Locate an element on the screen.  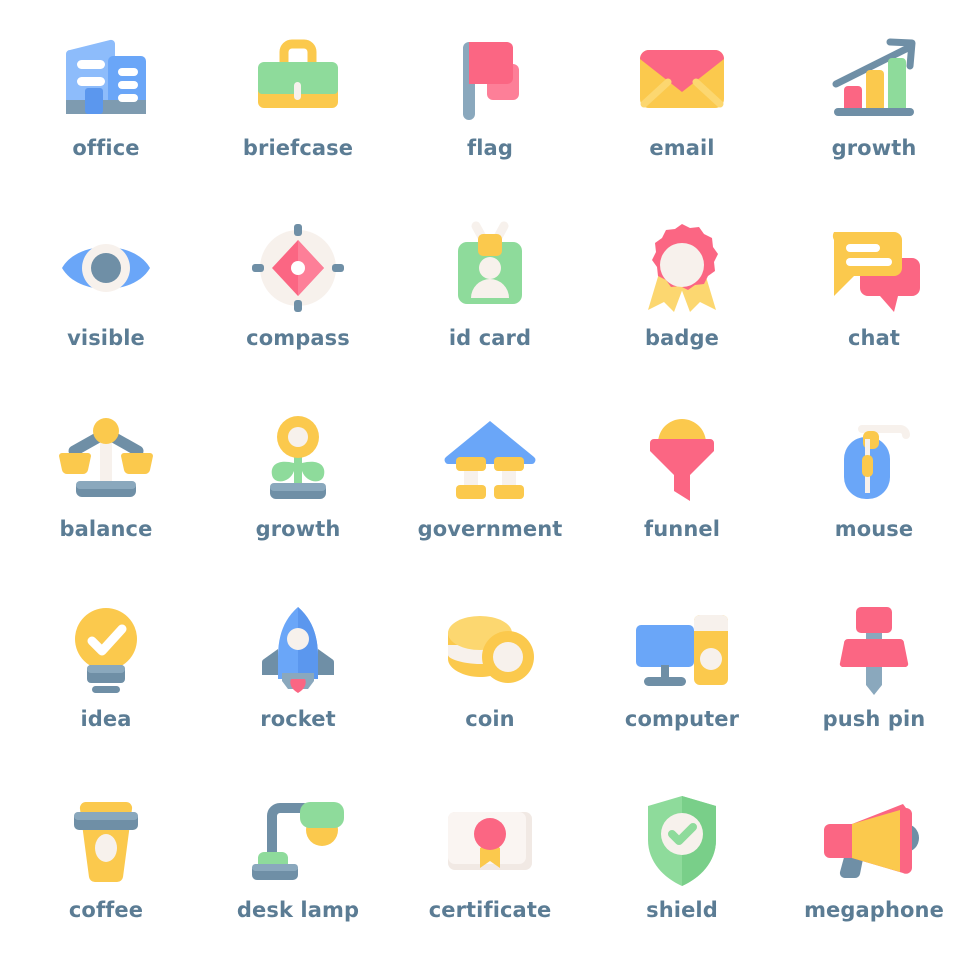
icon-cell-coin: coin is located at coordinates (490, 684).